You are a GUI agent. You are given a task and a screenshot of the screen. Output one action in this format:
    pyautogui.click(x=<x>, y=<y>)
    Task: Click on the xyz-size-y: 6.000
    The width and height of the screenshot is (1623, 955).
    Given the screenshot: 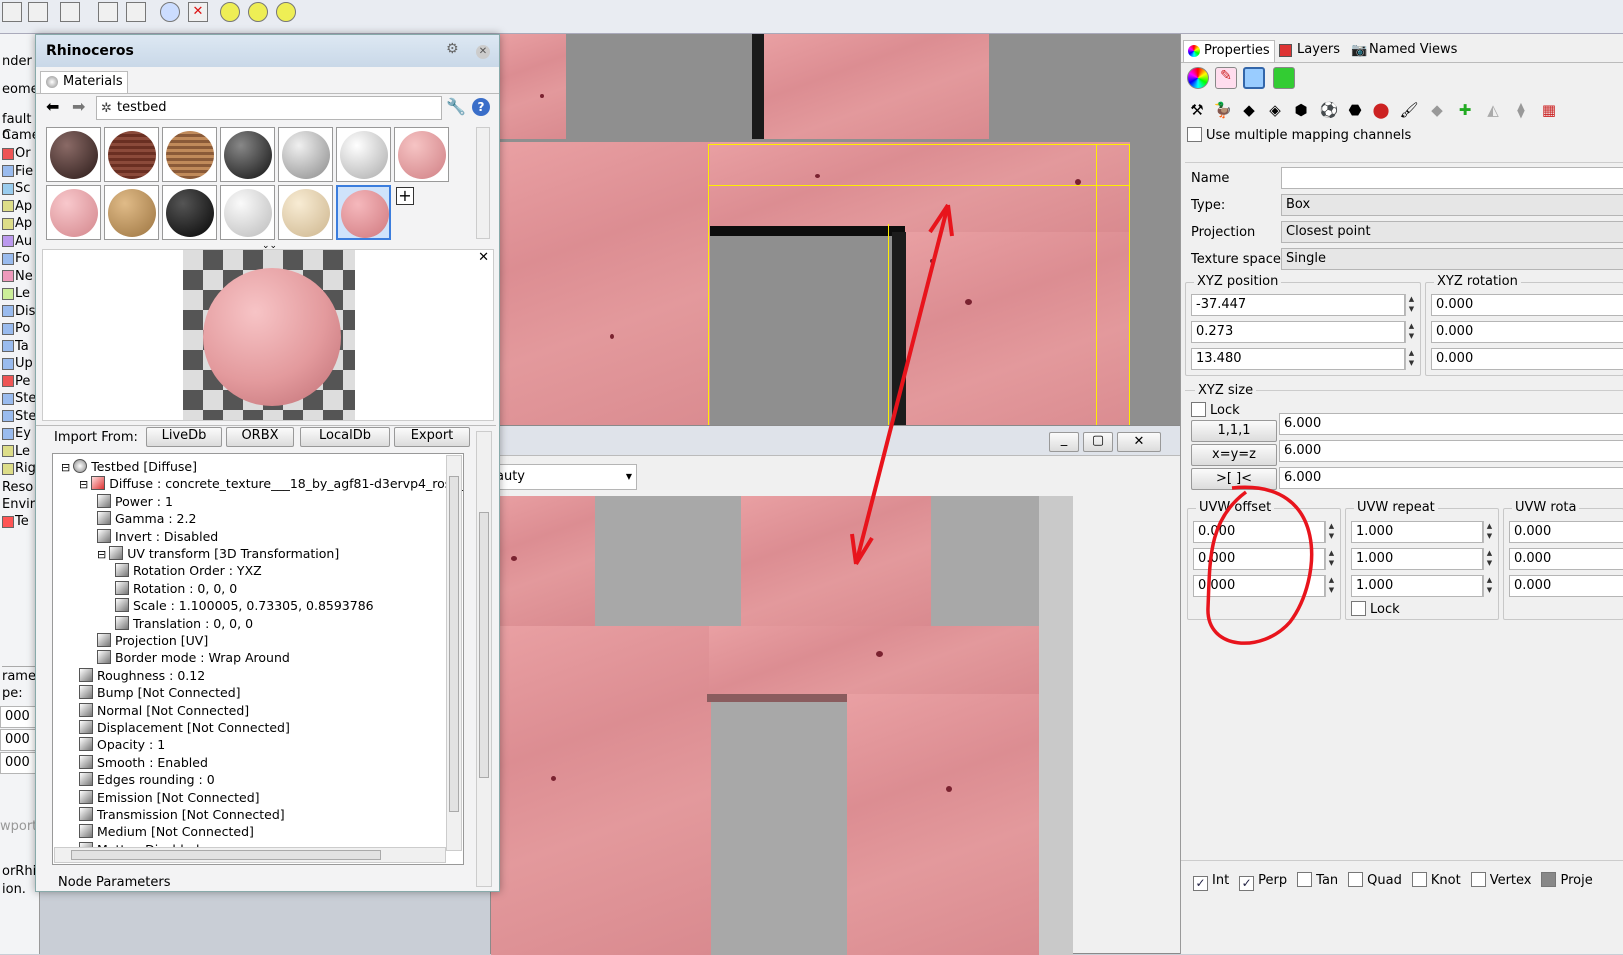 What is the action you would take?
    pyautogui.click(x=1451, y=451)
    